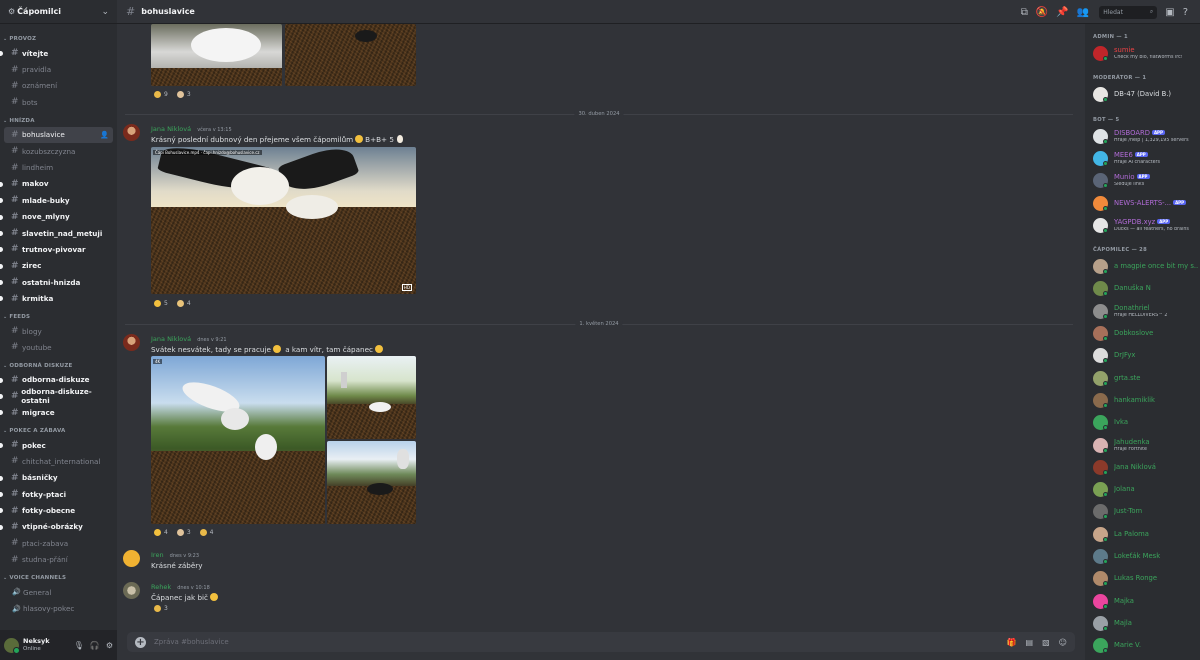 This screenshot has height=660, width=1200. I want to click on reaction: 5, so click(161, 303).